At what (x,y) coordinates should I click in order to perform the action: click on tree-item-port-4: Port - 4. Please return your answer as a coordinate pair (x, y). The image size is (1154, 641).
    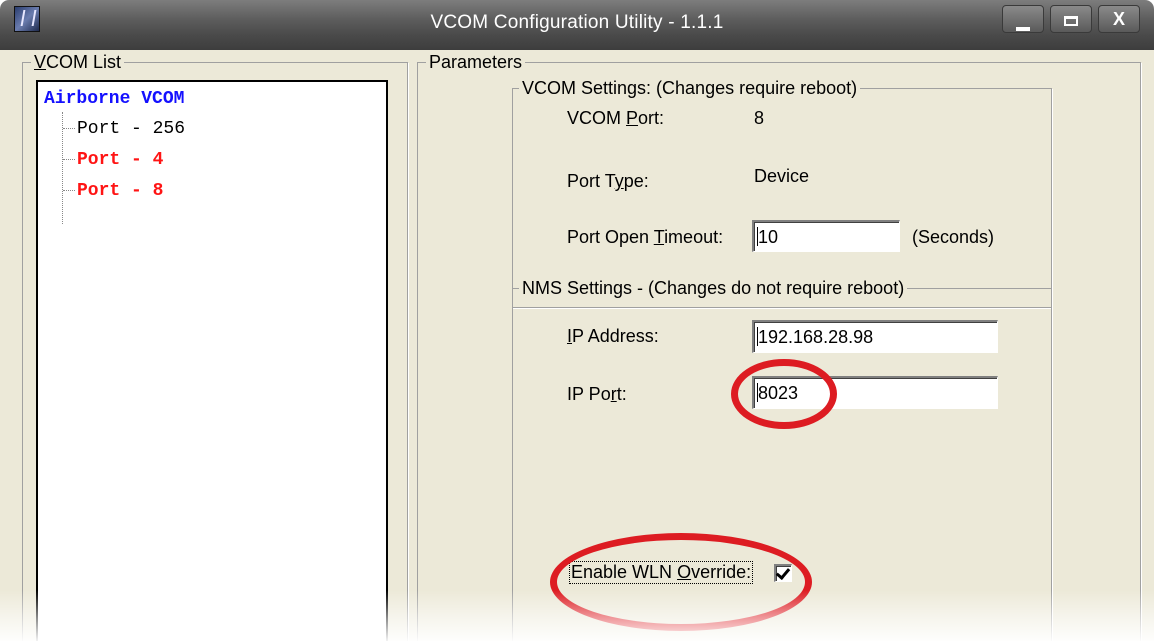
    Looking at the image, I should click on (113, 160).